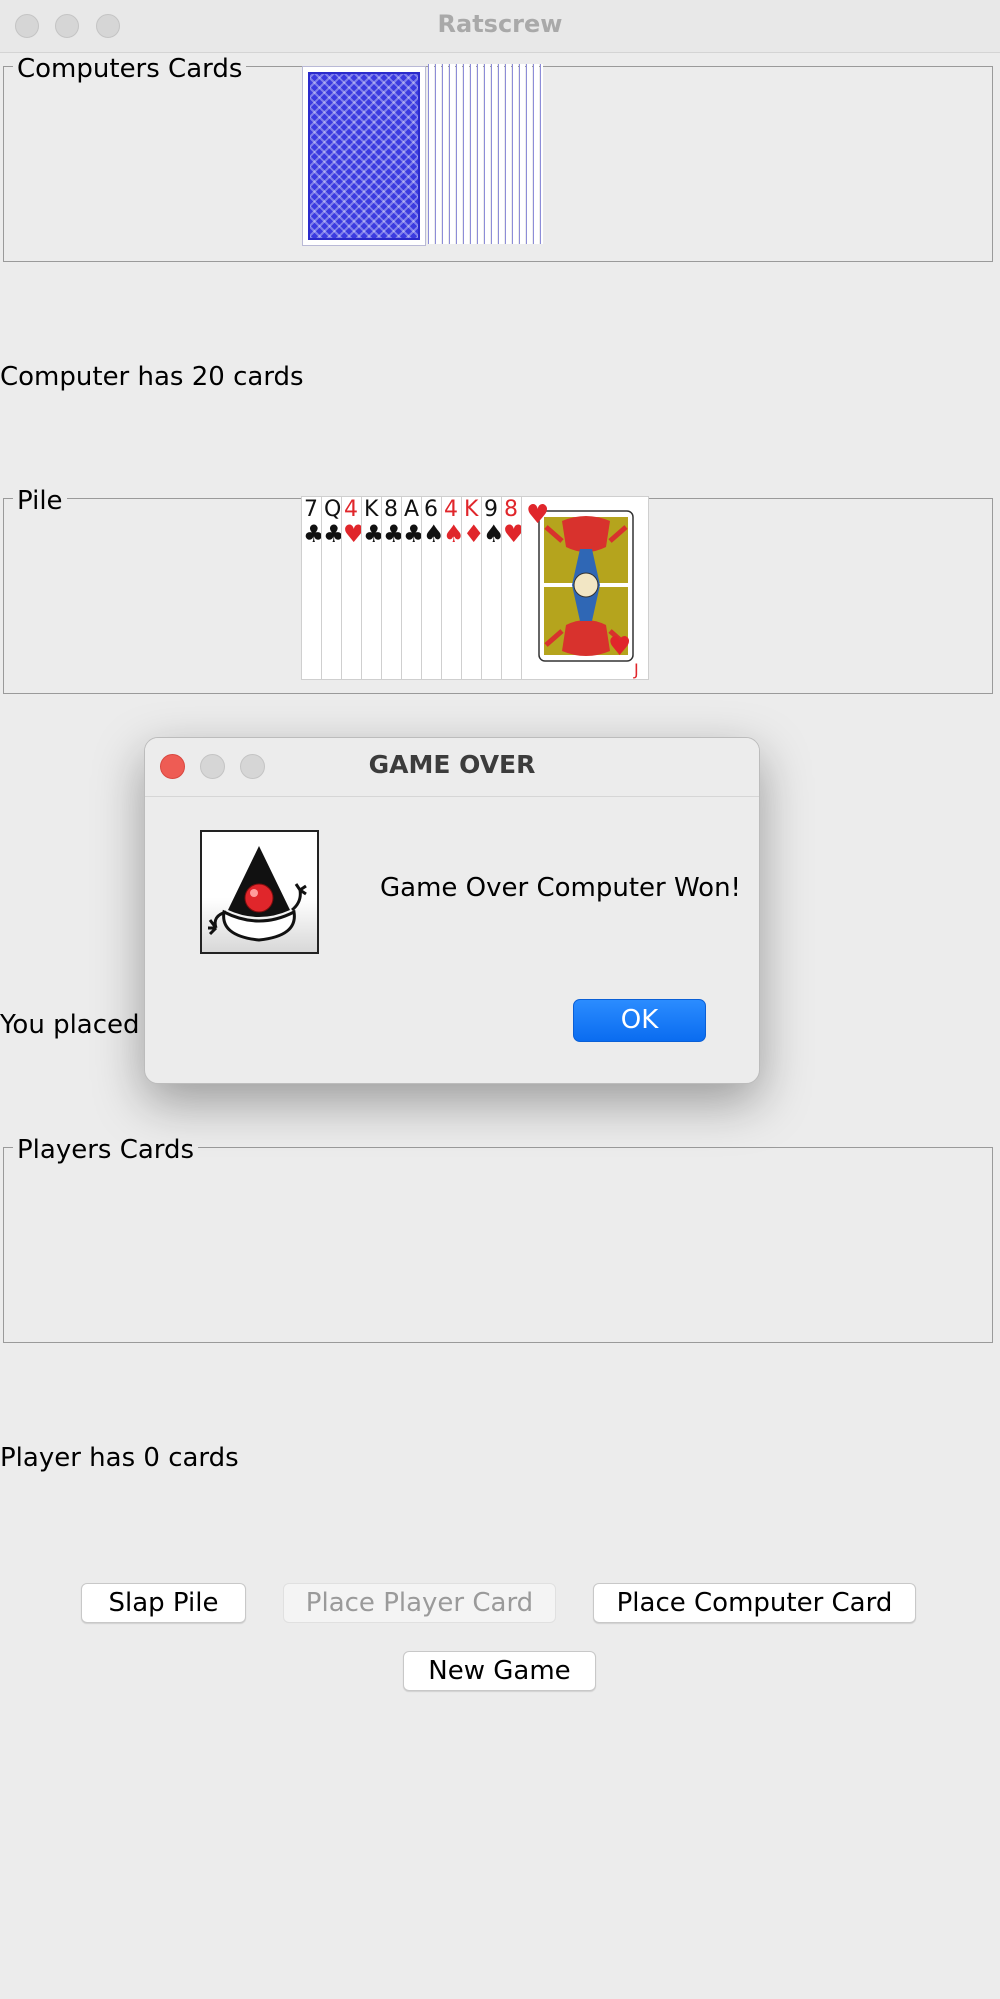 The width and height of the screenshot is (1000, 1999). What do you see at coordinates (130, 69) in the screenshot?
I see `computer-cards-panel-title: Computers Cards` at bounding box center [130, 69].